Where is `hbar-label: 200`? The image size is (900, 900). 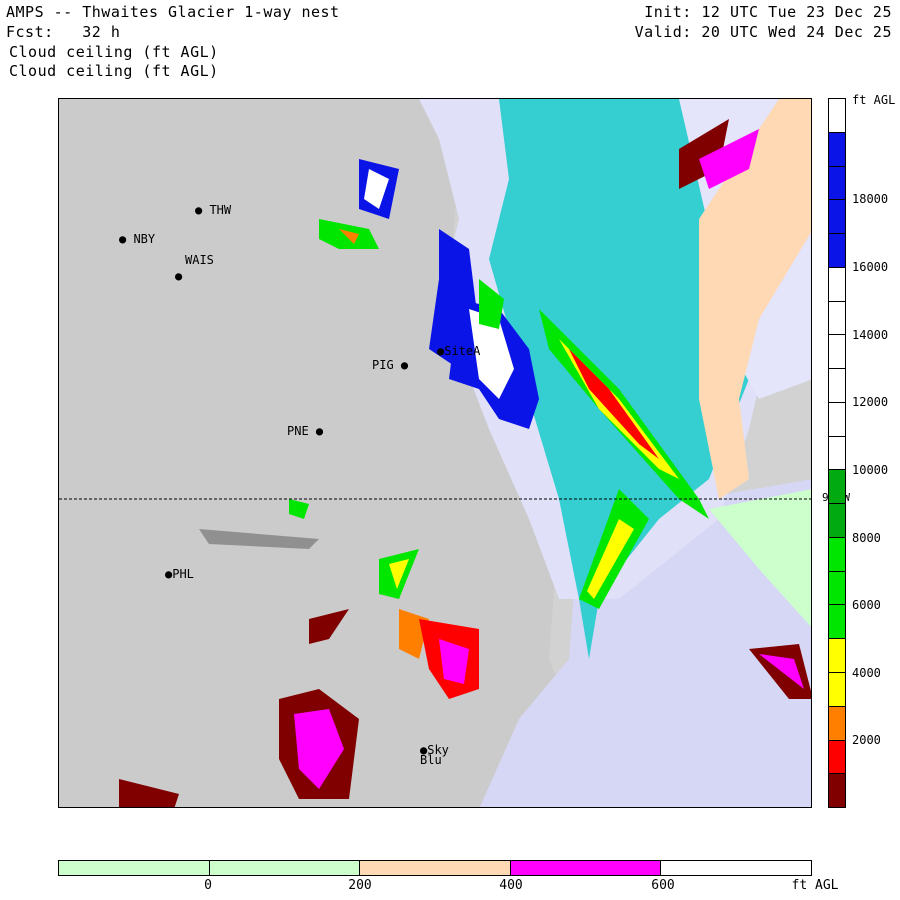
hbar-label: 200 is located at coordinates (360, 885).